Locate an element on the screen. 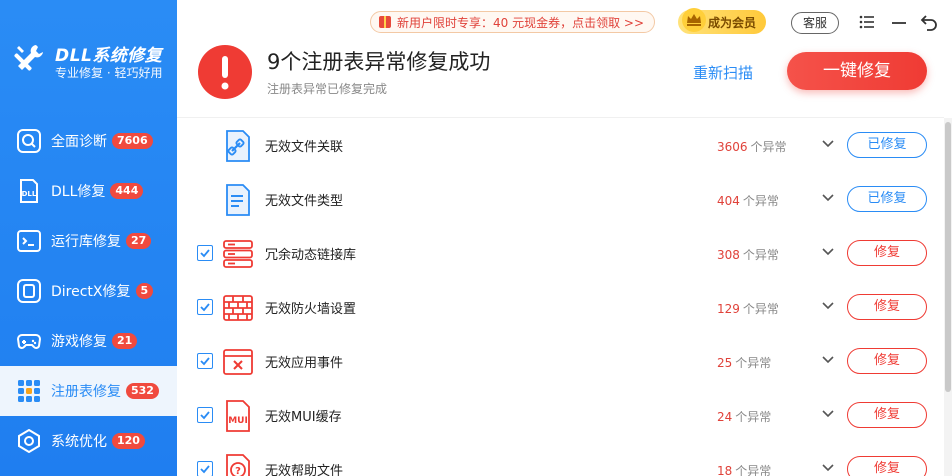  list-item: 冗余动态链接库 308 个异常 修复 is located at coordinates (560, 253).